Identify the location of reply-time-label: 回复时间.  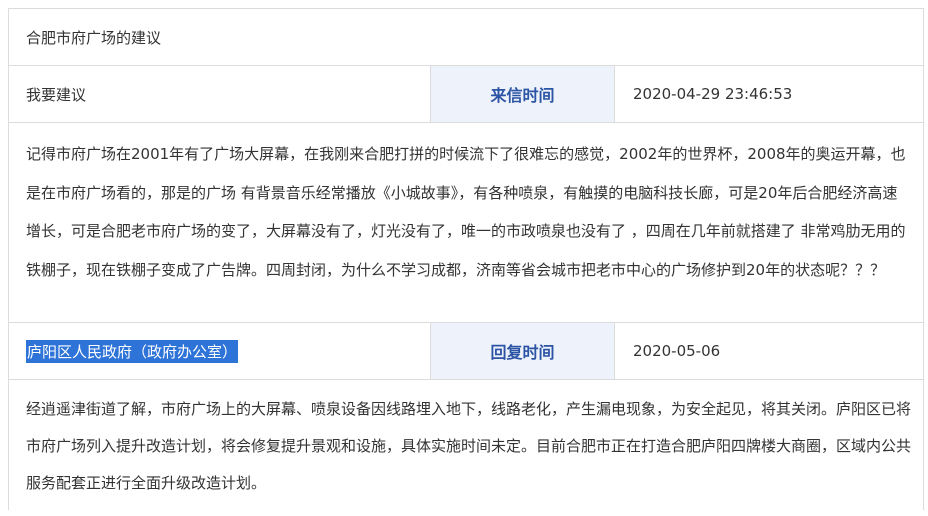
(523, 351).